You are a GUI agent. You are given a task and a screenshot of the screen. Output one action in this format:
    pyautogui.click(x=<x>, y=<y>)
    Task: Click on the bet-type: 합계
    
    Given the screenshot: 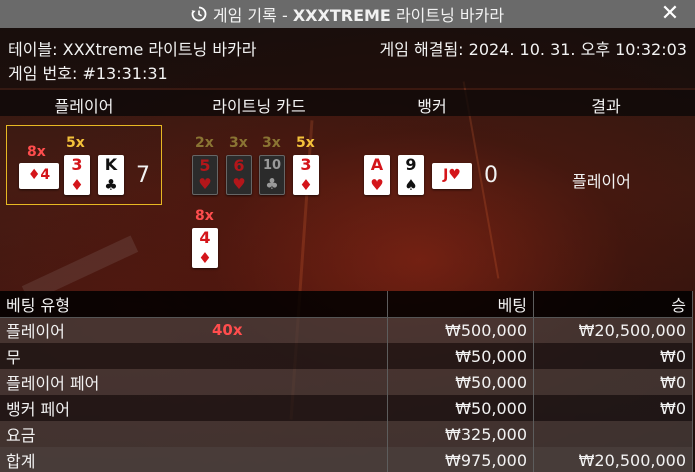 What is the action you would take?
    pyautogui.click(x=194, y=459)
    